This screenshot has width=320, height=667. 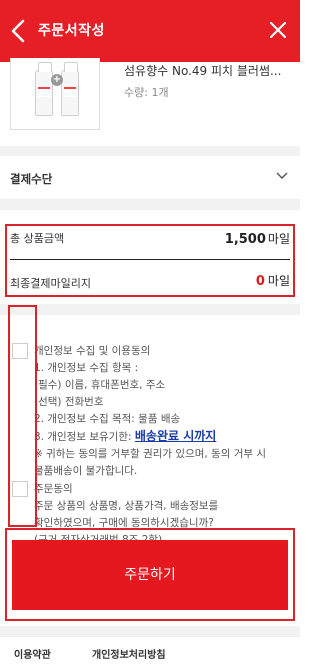 What do you see at coordinates (50, 283) in the screenshot?
I see `final-mileage-label: 최종결제마일리지` at bounding box center [50, 283].